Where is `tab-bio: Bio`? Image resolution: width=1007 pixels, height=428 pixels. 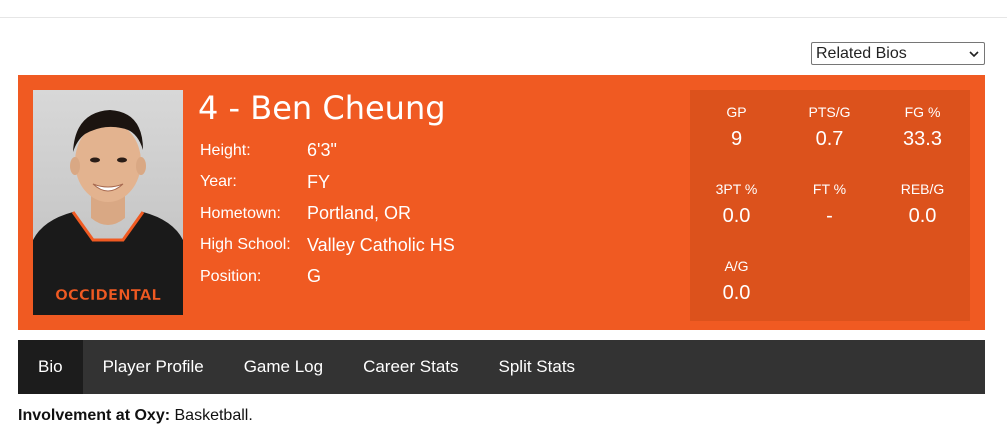
tab-bio: Bio is located at coordinates (50, 367).